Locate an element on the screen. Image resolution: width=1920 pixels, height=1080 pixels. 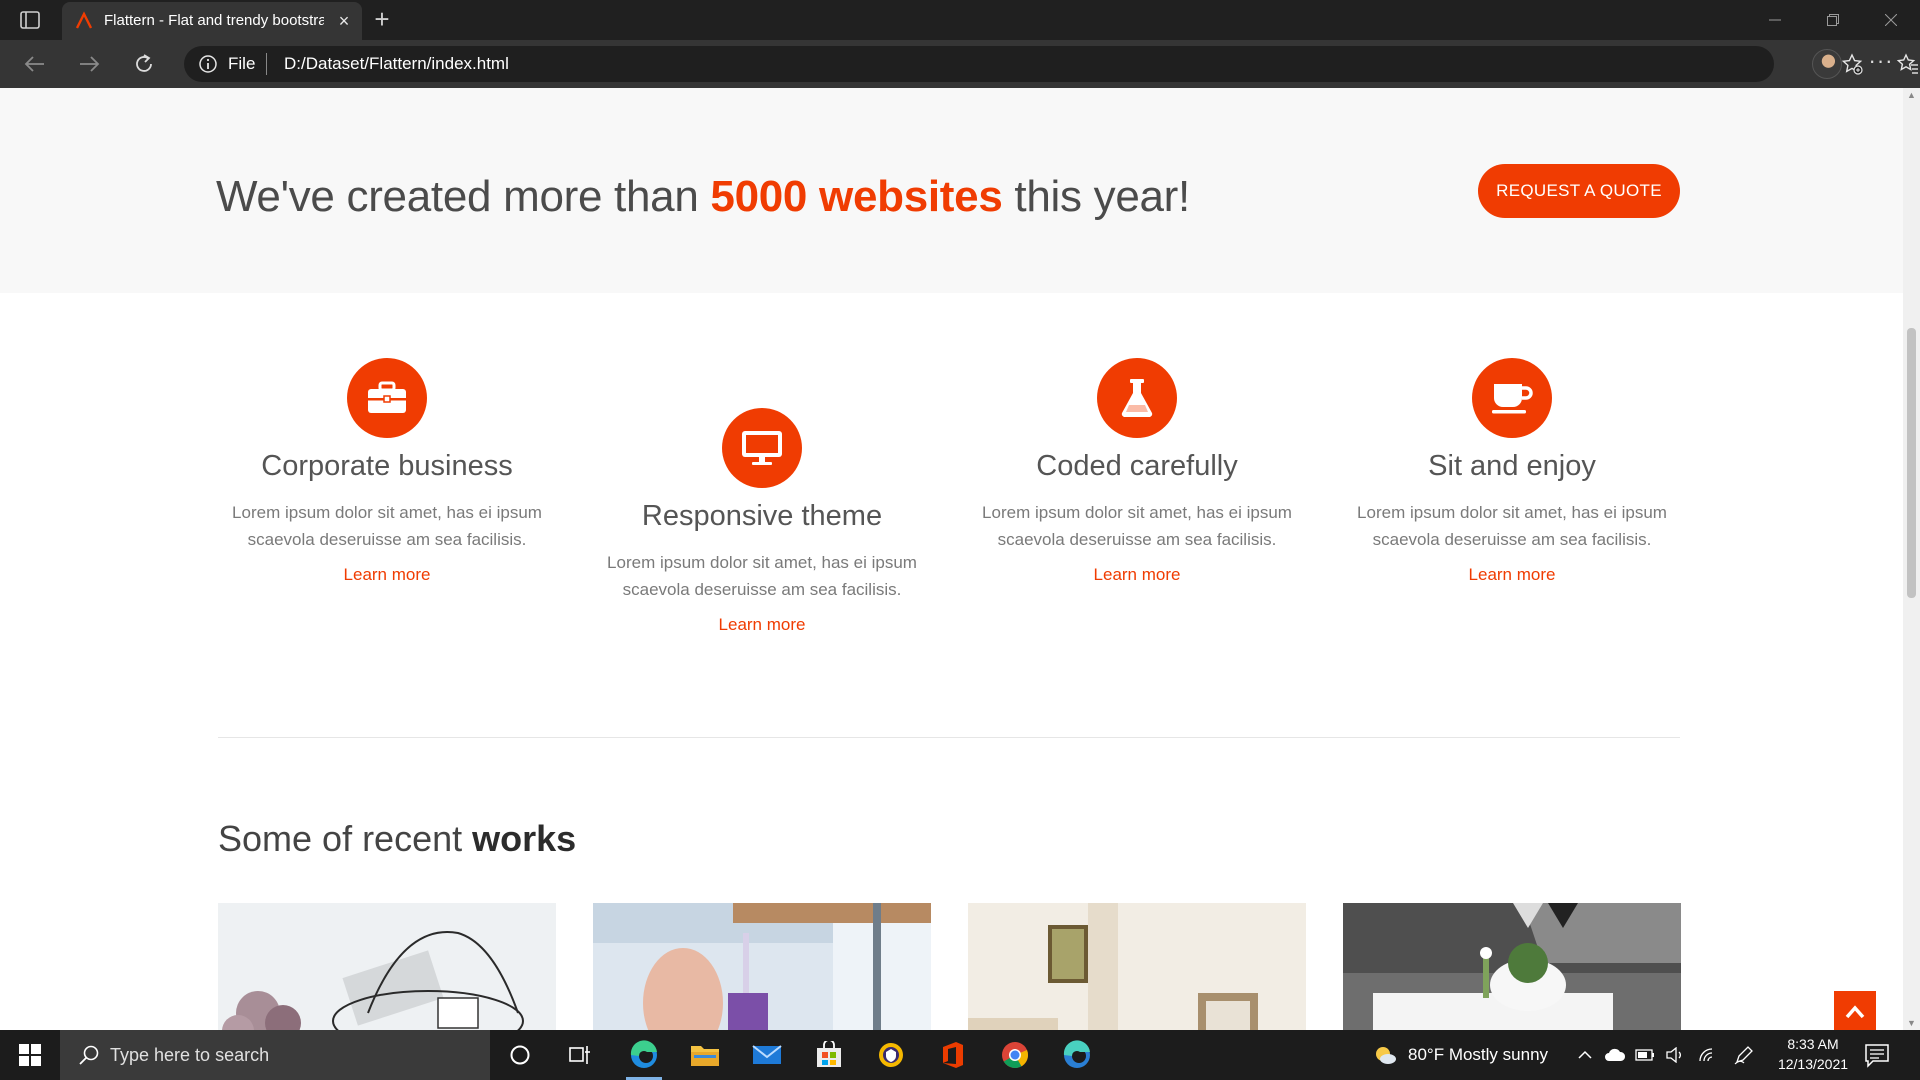
flattern-favicon-icon is located at coordinates (84, 21).